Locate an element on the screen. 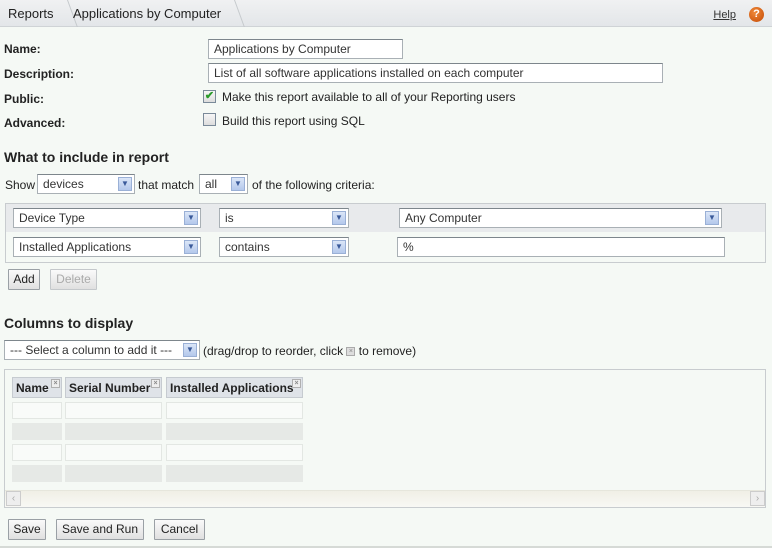  breadcrumb-current: Applications by Computer is located at coordinates (147, 13).